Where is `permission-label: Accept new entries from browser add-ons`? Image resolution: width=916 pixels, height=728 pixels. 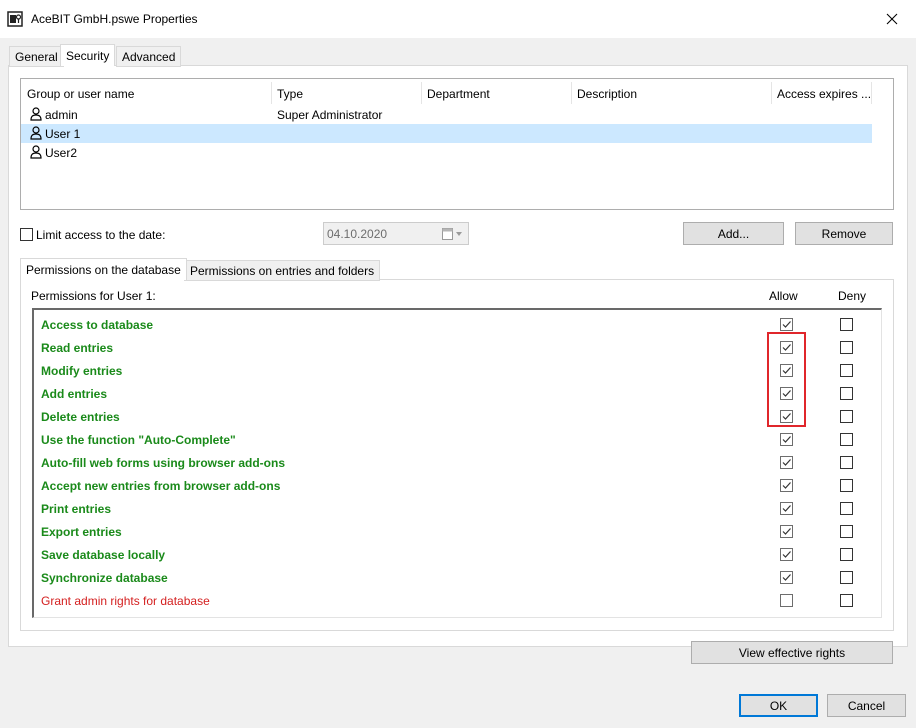
permission-label: Accept new entries from browser add-ons is located at coordinates (161, 486).